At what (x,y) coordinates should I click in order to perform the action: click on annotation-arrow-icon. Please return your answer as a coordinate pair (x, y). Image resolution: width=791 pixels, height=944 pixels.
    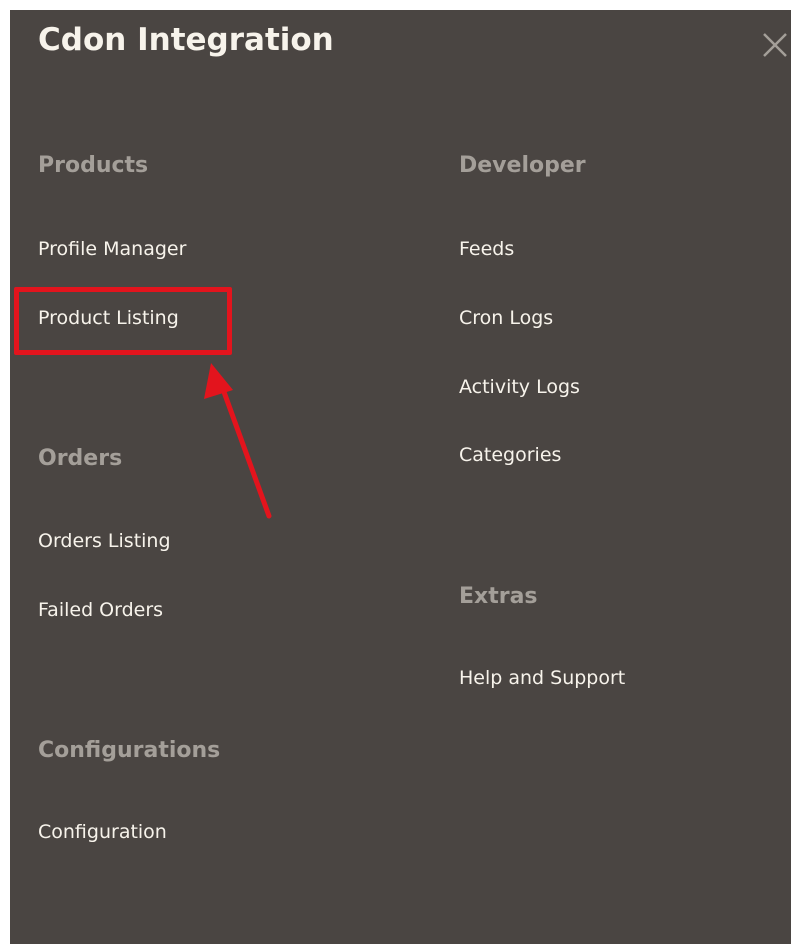
    Looking at the image, I should click on (238, 441).